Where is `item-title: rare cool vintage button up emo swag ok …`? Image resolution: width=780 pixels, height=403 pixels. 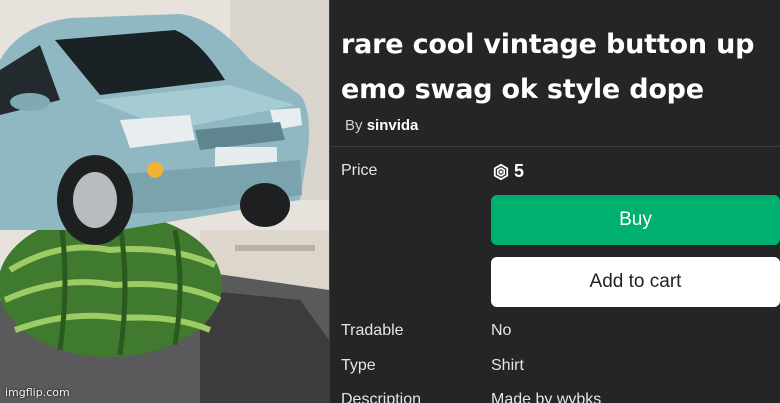 item-title: rare cool vintage button up emo swag ok … is located at coordinates (548, 67).